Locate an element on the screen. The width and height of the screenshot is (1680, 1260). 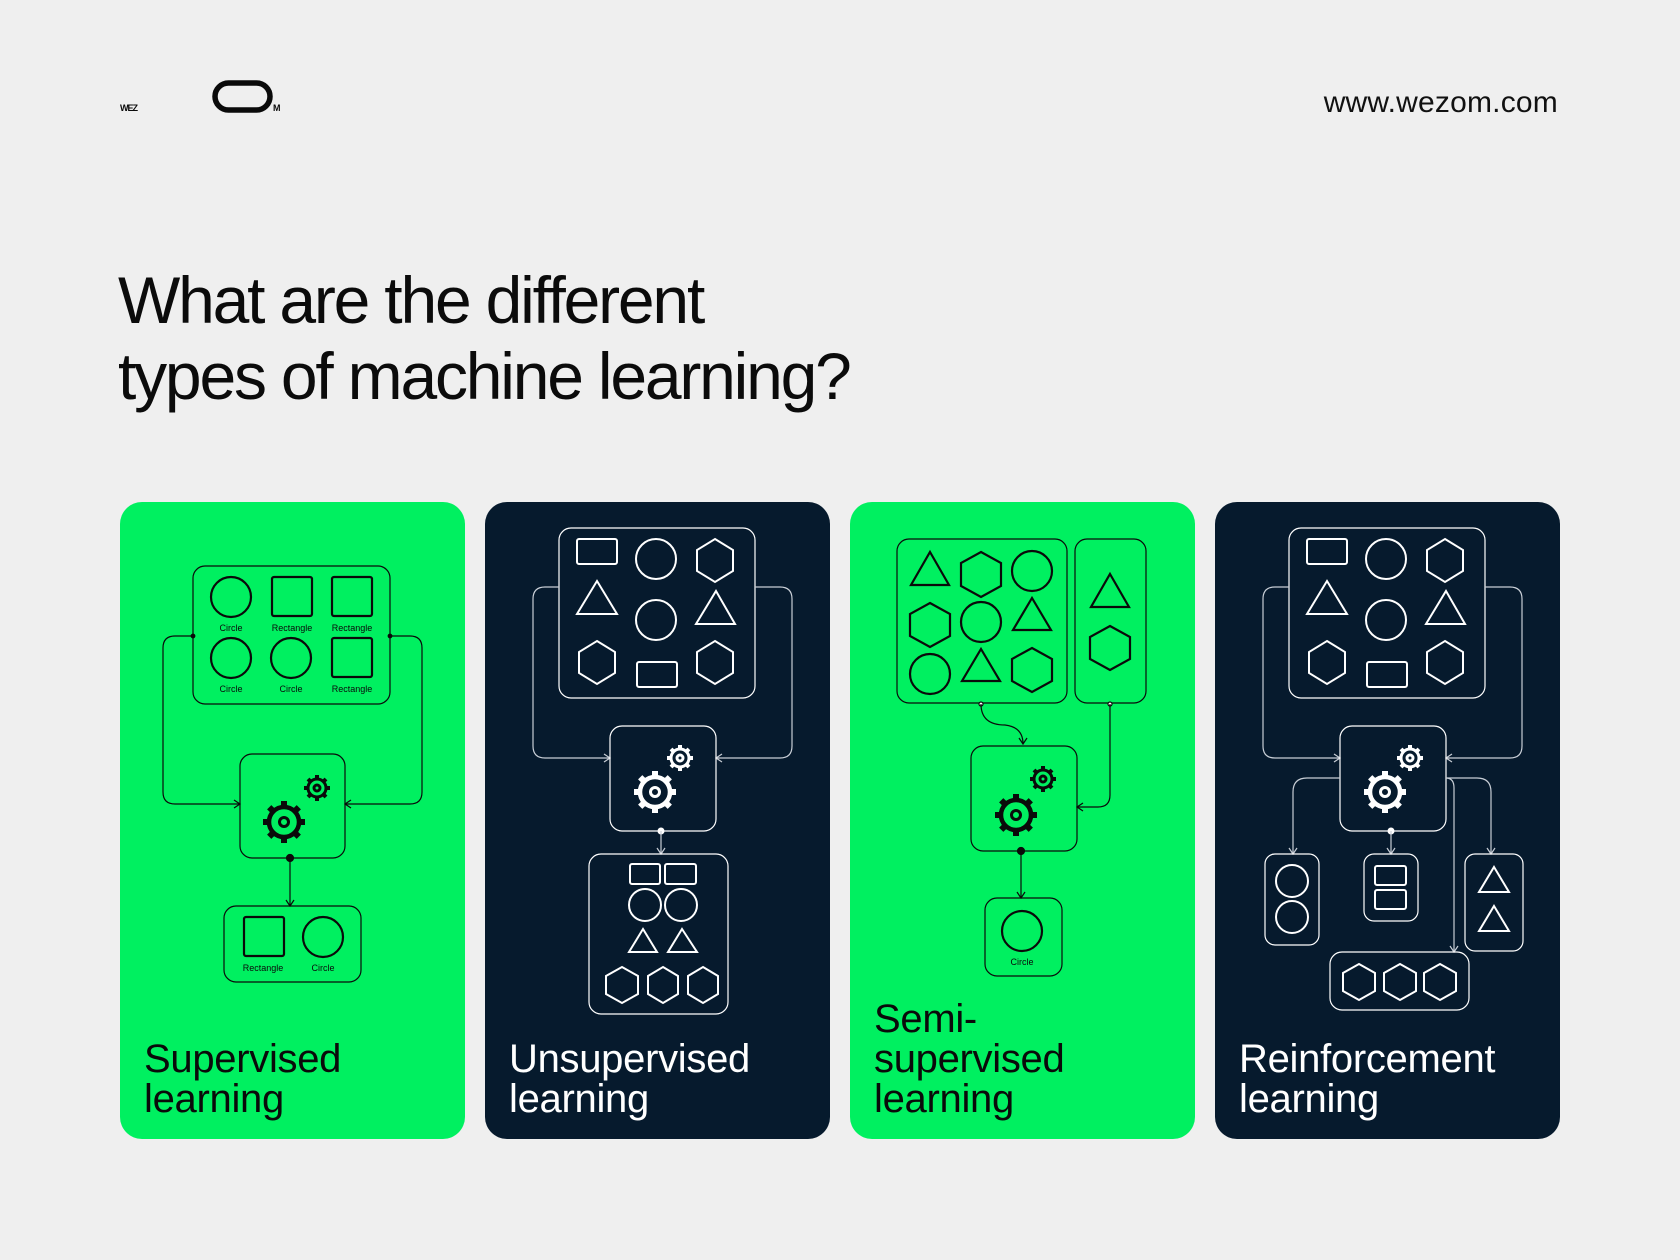
labeled-data-box is located at coordinates (1110, 621).